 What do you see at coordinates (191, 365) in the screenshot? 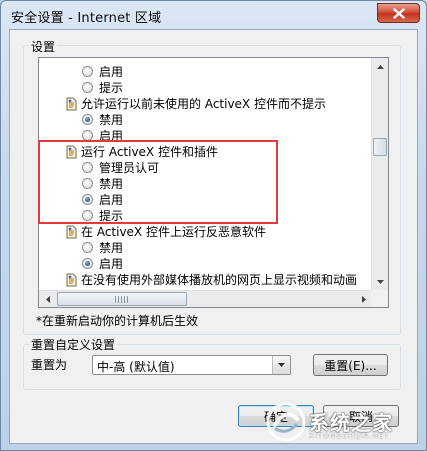
I see `reset-level-select: 中-高 (默认值)` at bounding box center [191, 365].